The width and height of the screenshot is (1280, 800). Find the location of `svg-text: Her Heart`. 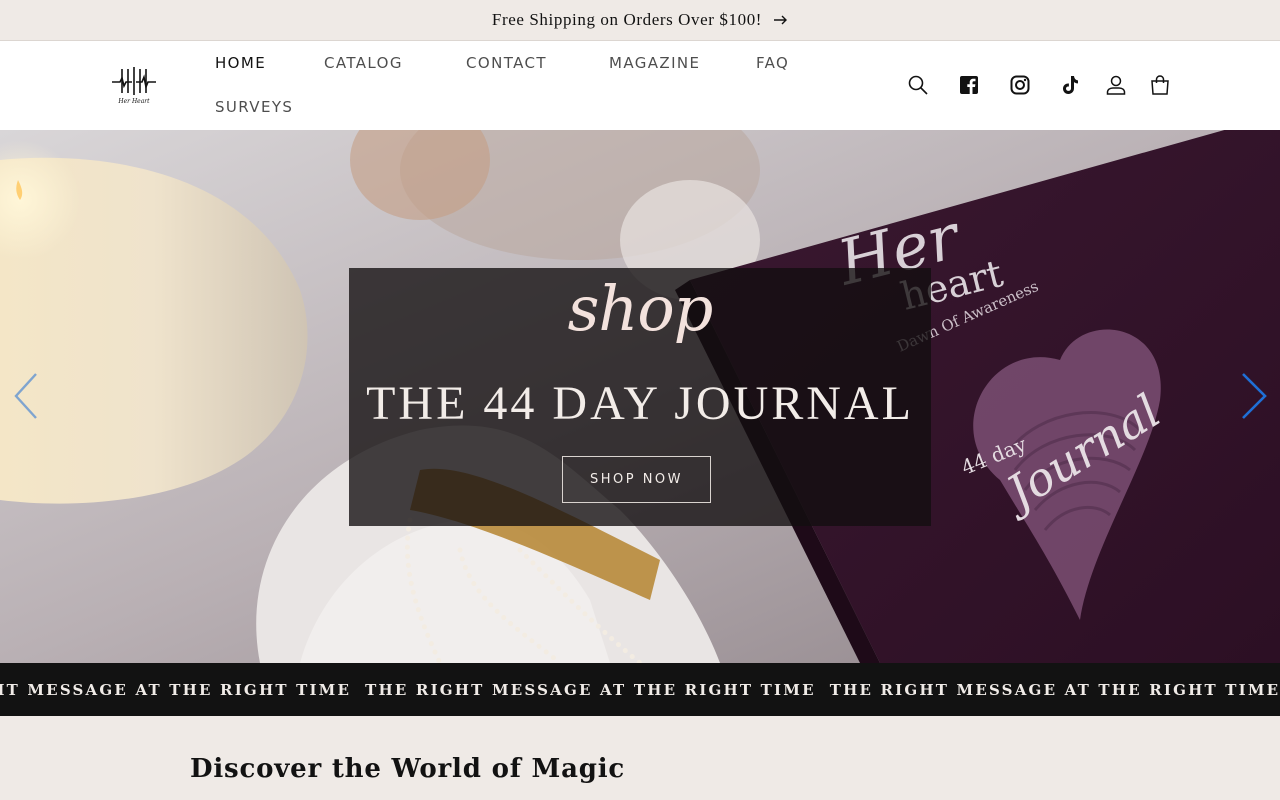

svg-text: Her Heart is located at coordinates (133, 101).